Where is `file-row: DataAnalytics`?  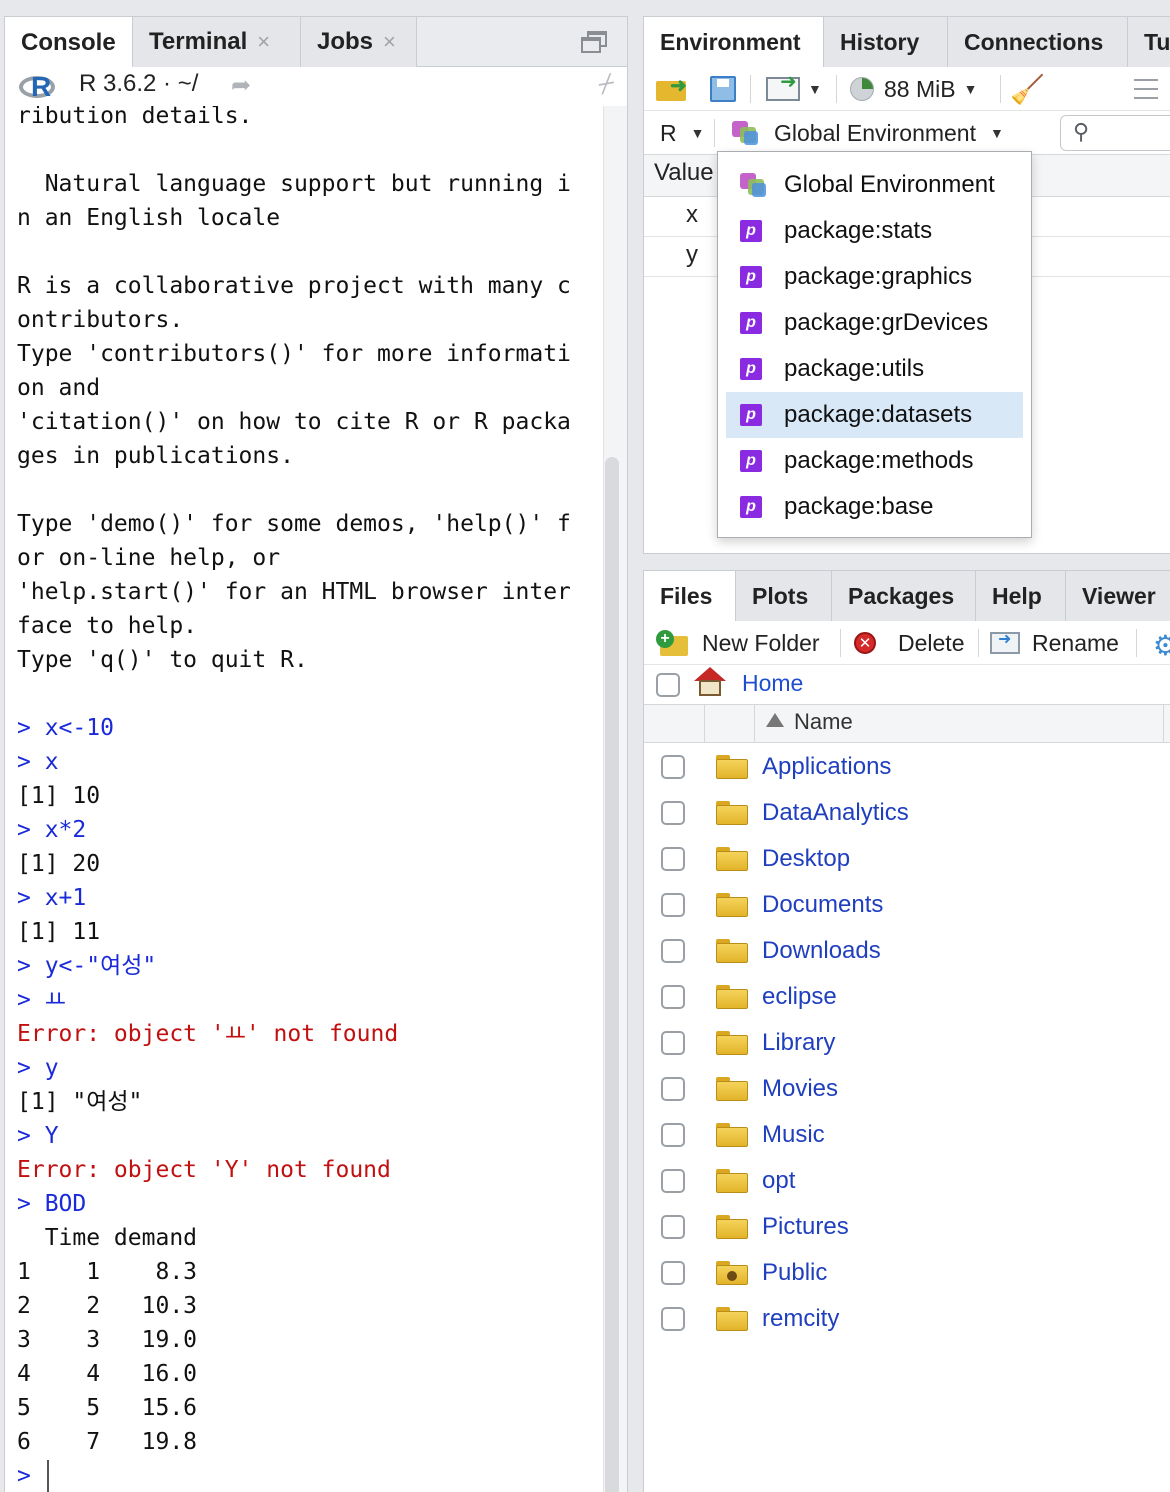
file-row: DataAnalytics is located at coordinates (907, 814).